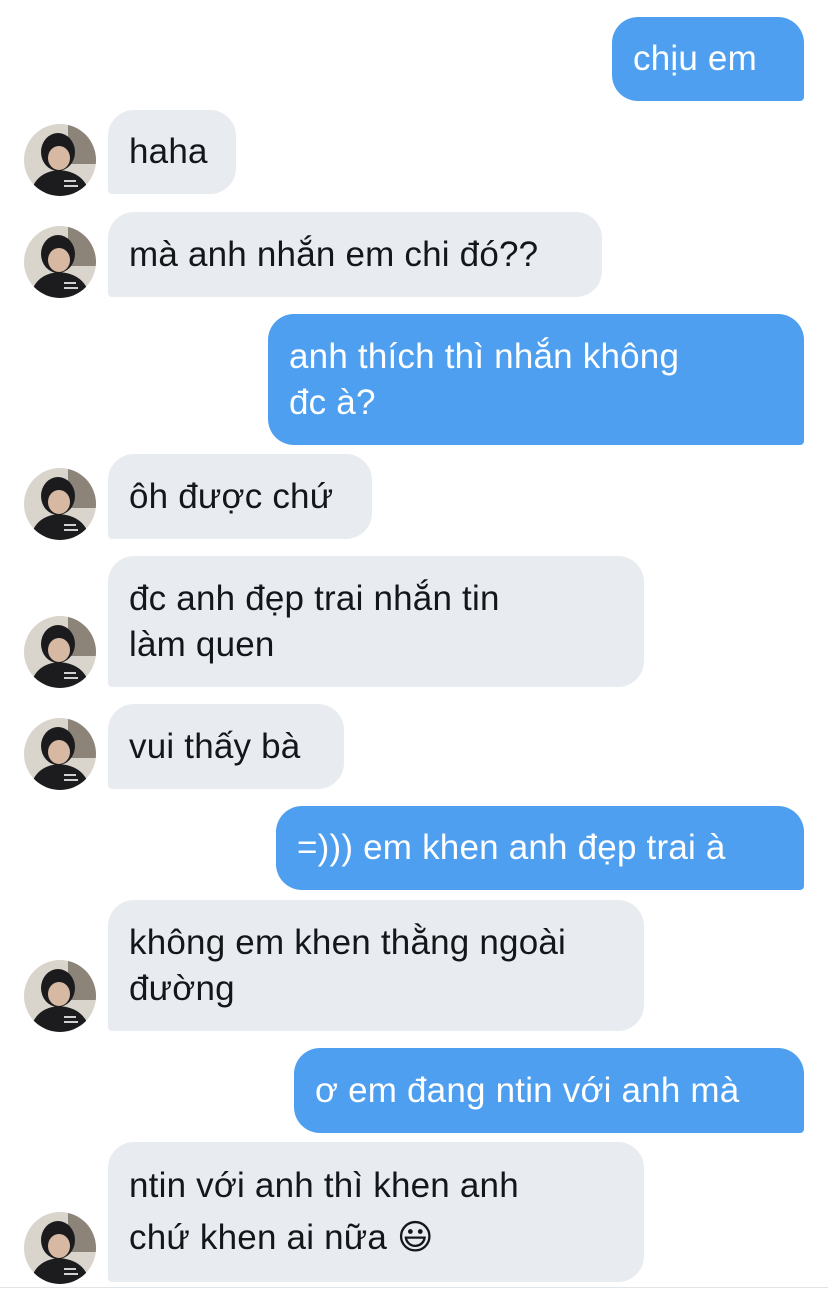  I want to click on message-bubble-incoming: vui thấy bà, so click(226, 746).